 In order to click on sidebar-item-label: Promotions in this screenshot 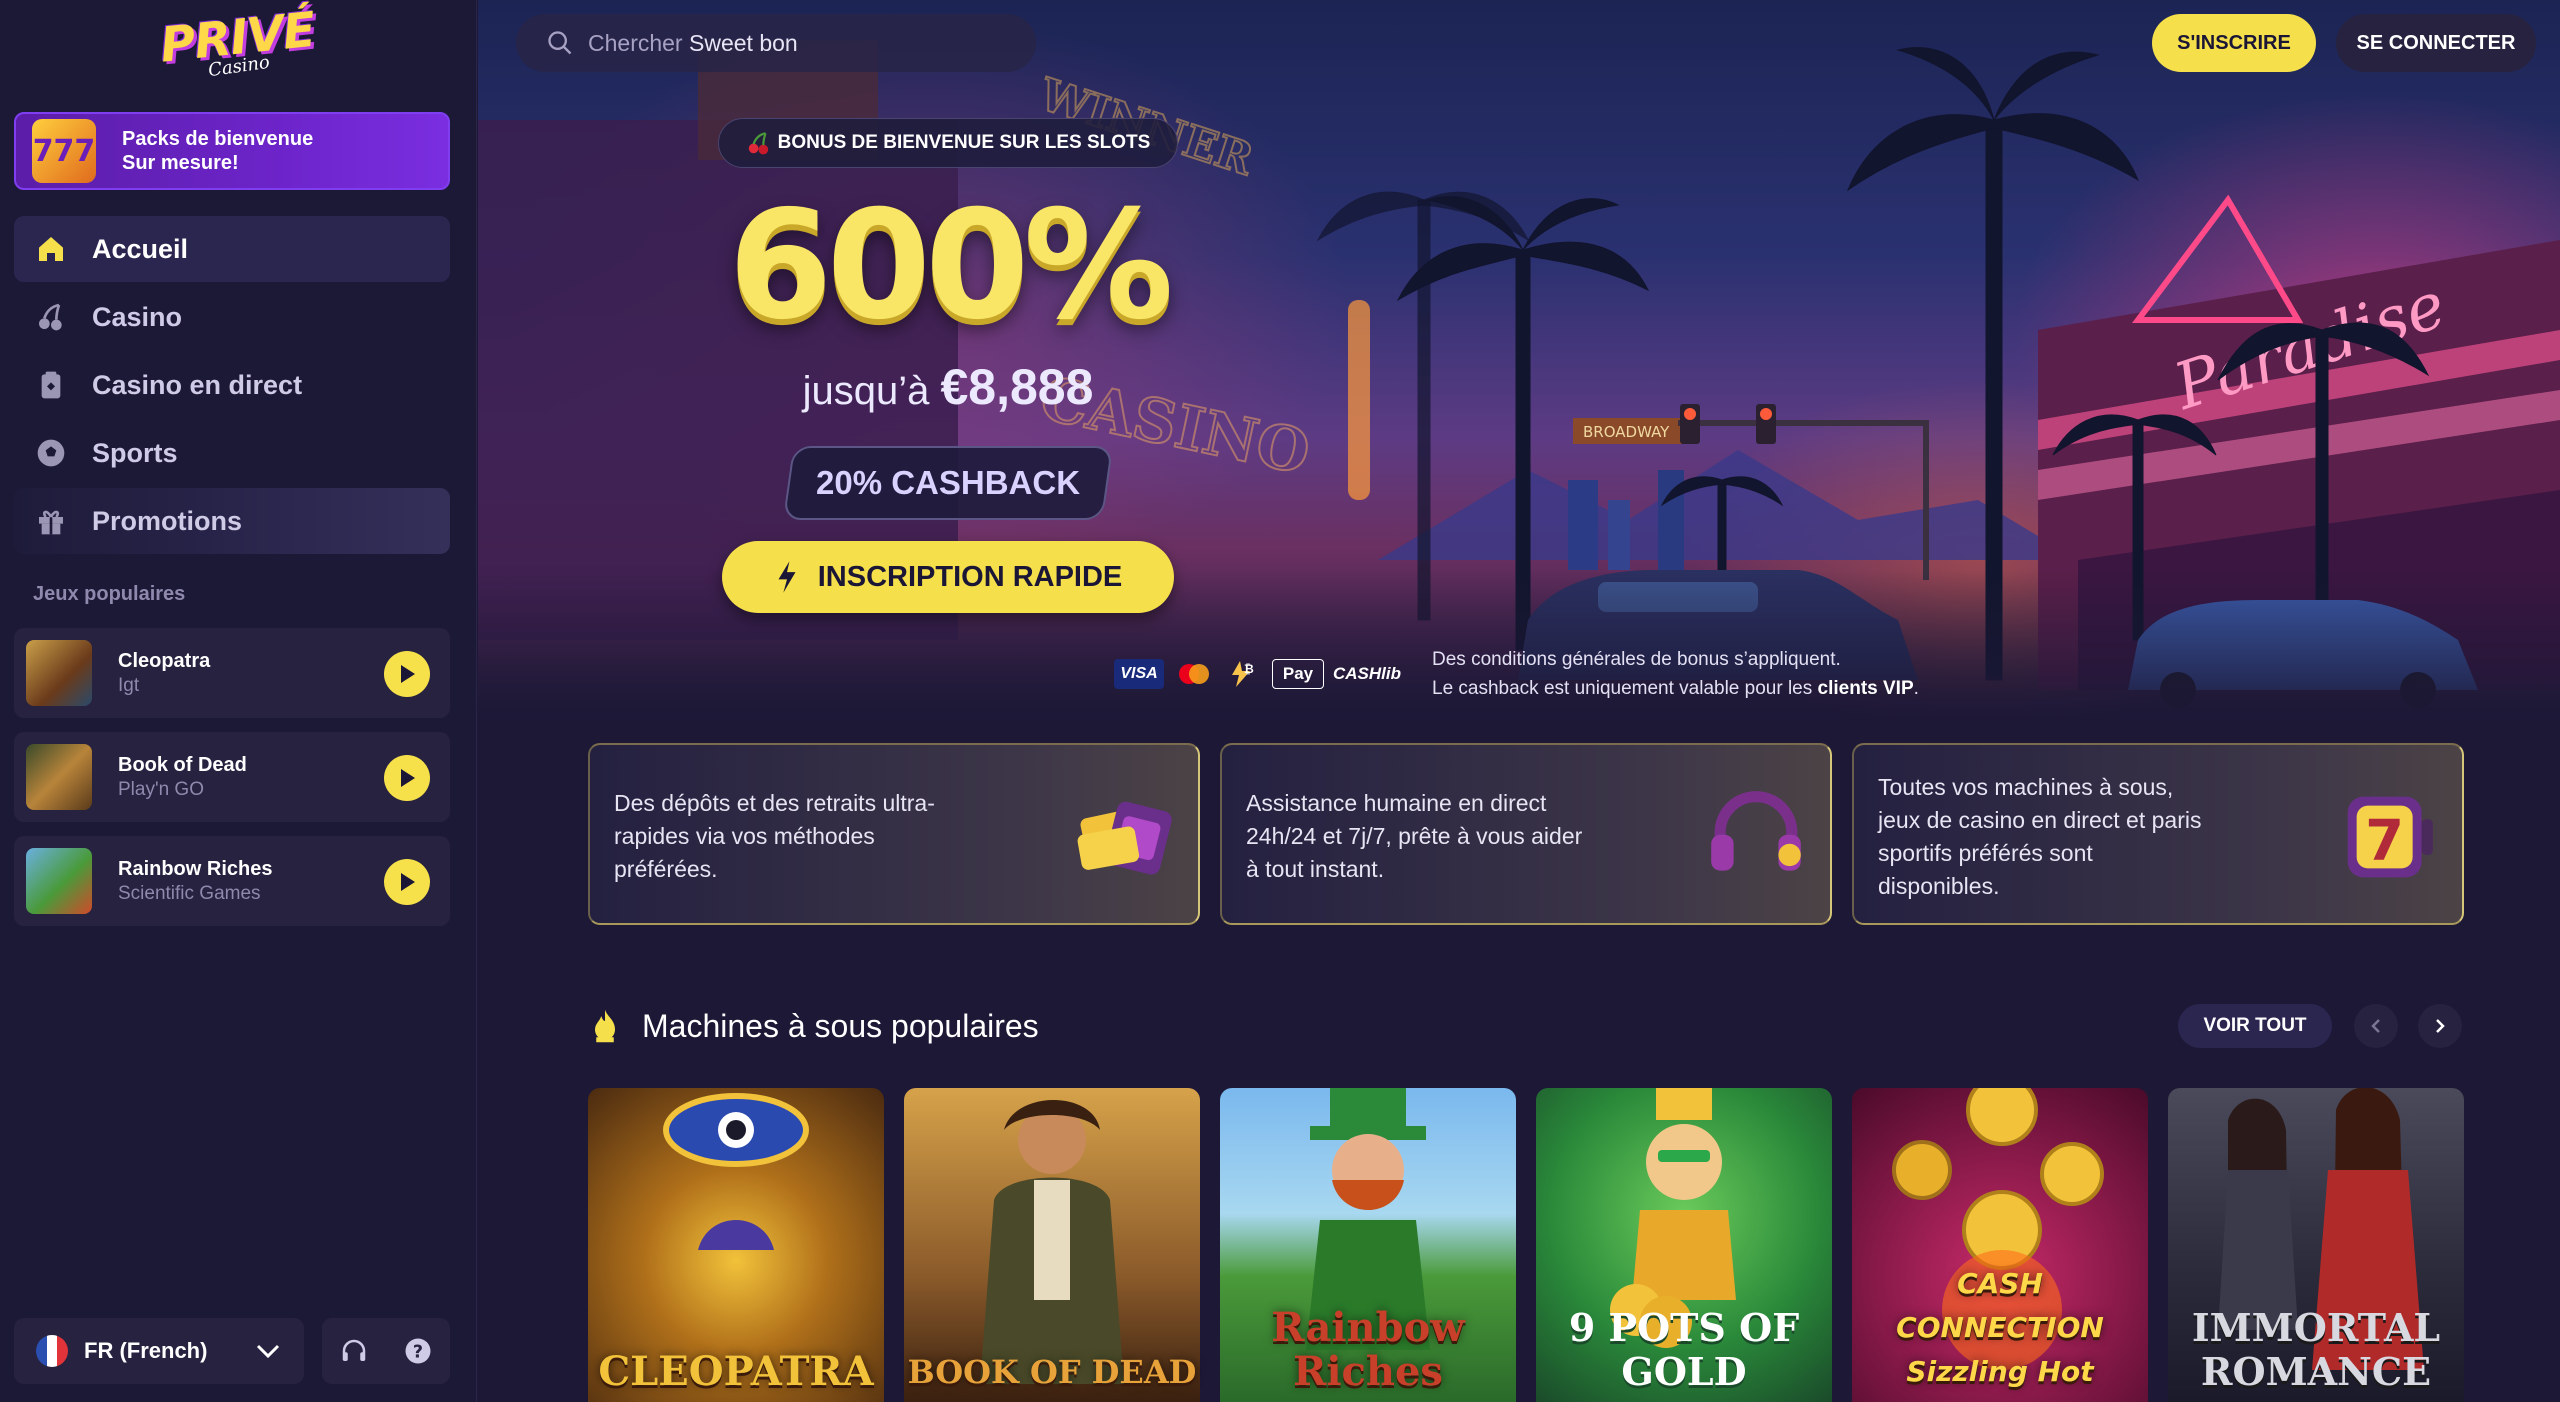, I will do `click(167, 520)`.